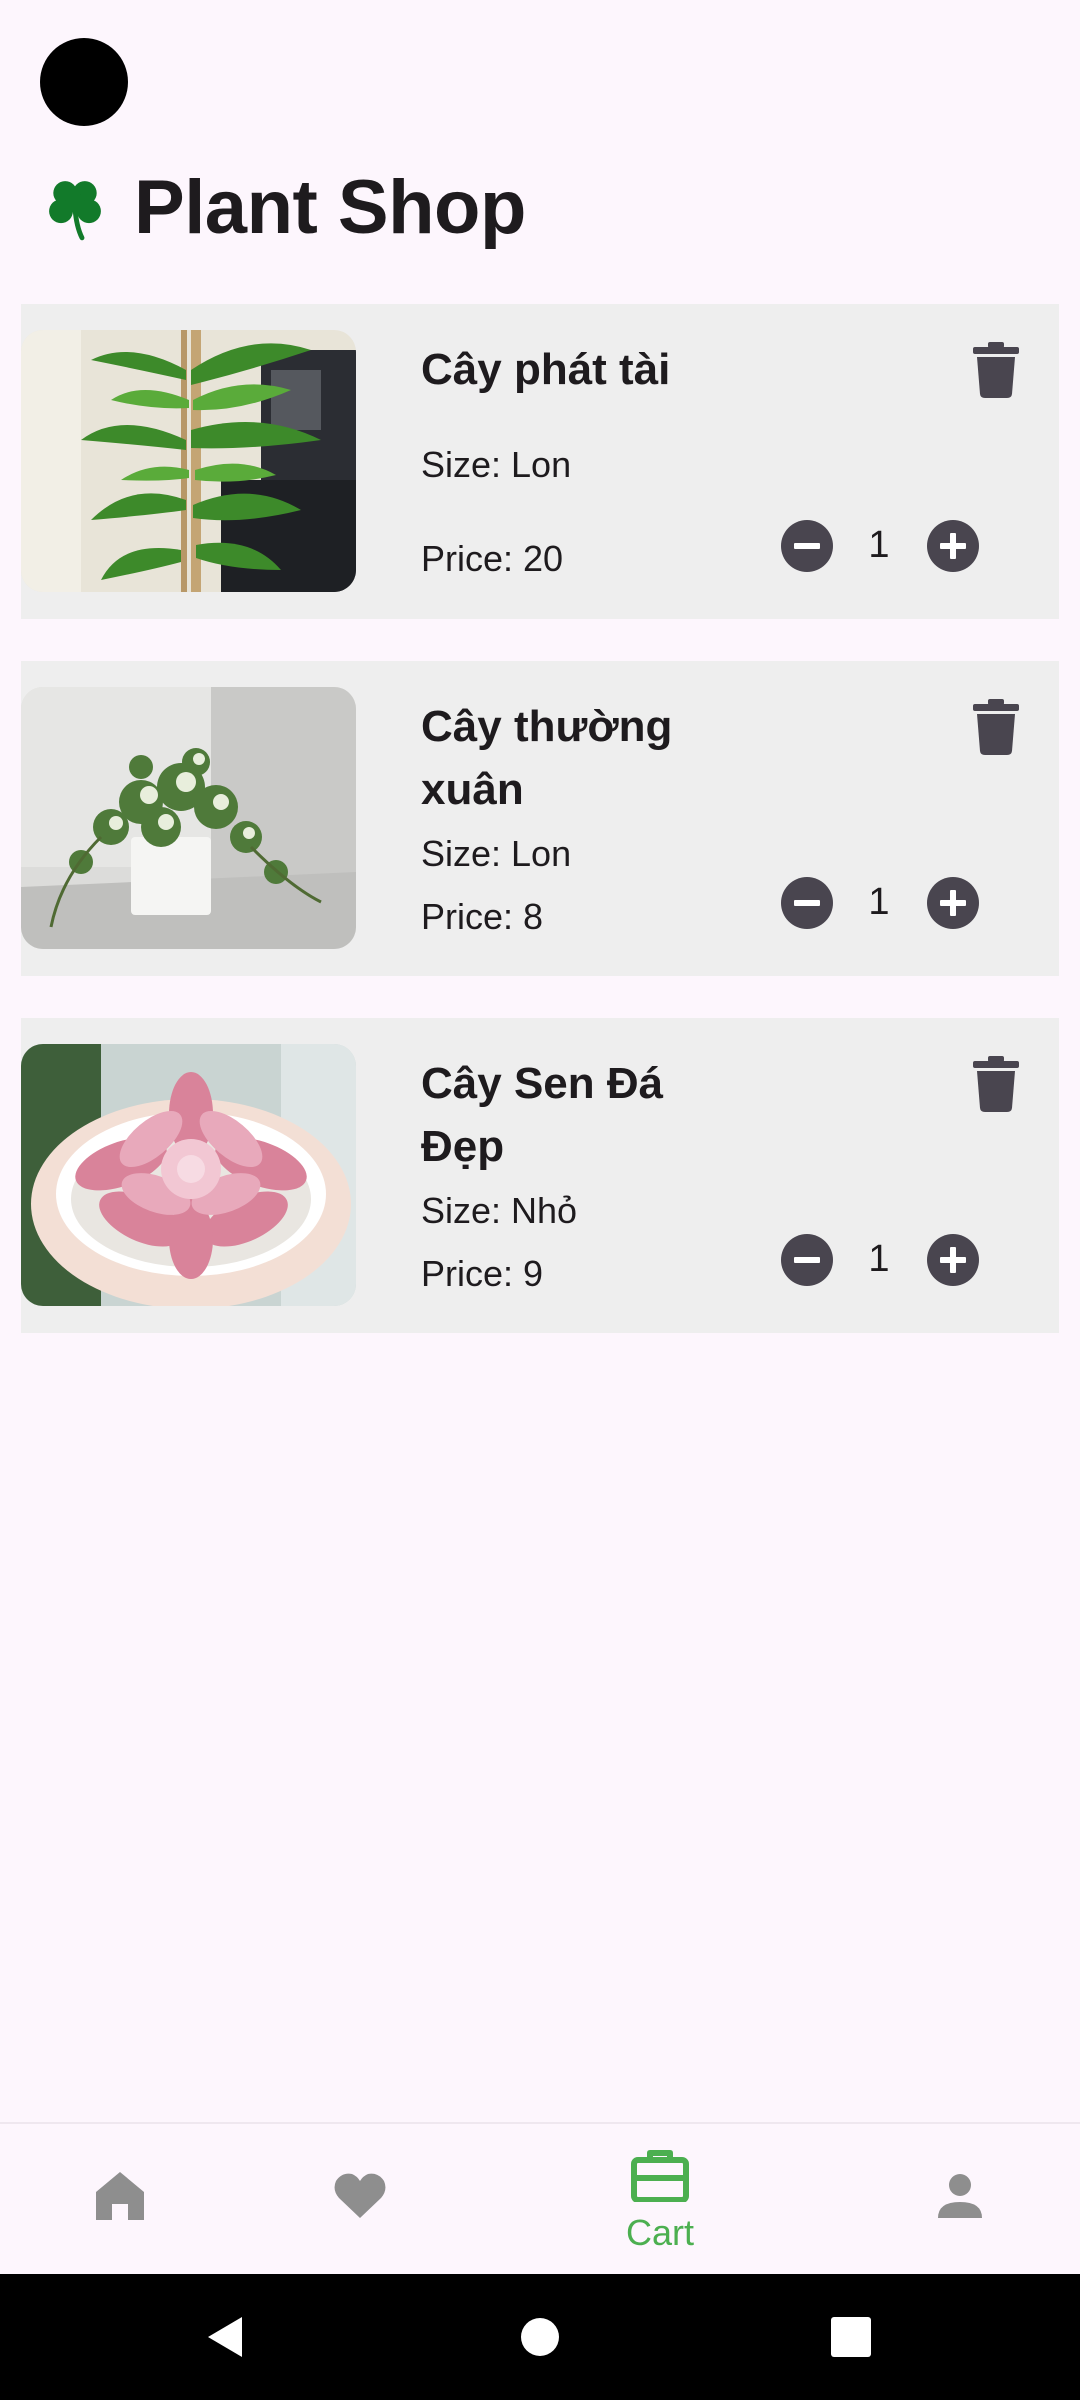  I want to click on item-size: Size: Nhỏ, so click(499, 1210).